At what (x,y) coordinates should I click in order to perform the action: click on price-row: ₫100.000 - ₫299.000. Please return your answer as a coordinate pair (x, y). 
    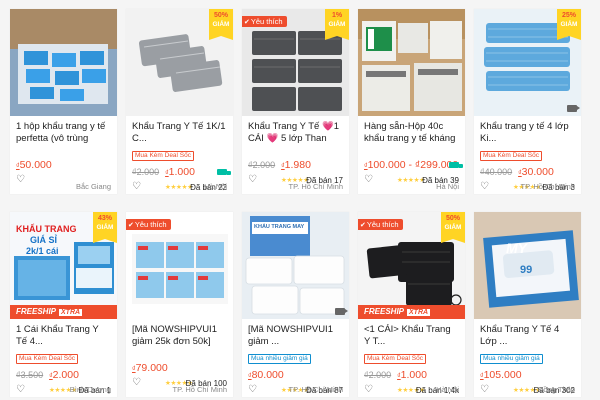
    Looking at the image, I should click on (413, 165).